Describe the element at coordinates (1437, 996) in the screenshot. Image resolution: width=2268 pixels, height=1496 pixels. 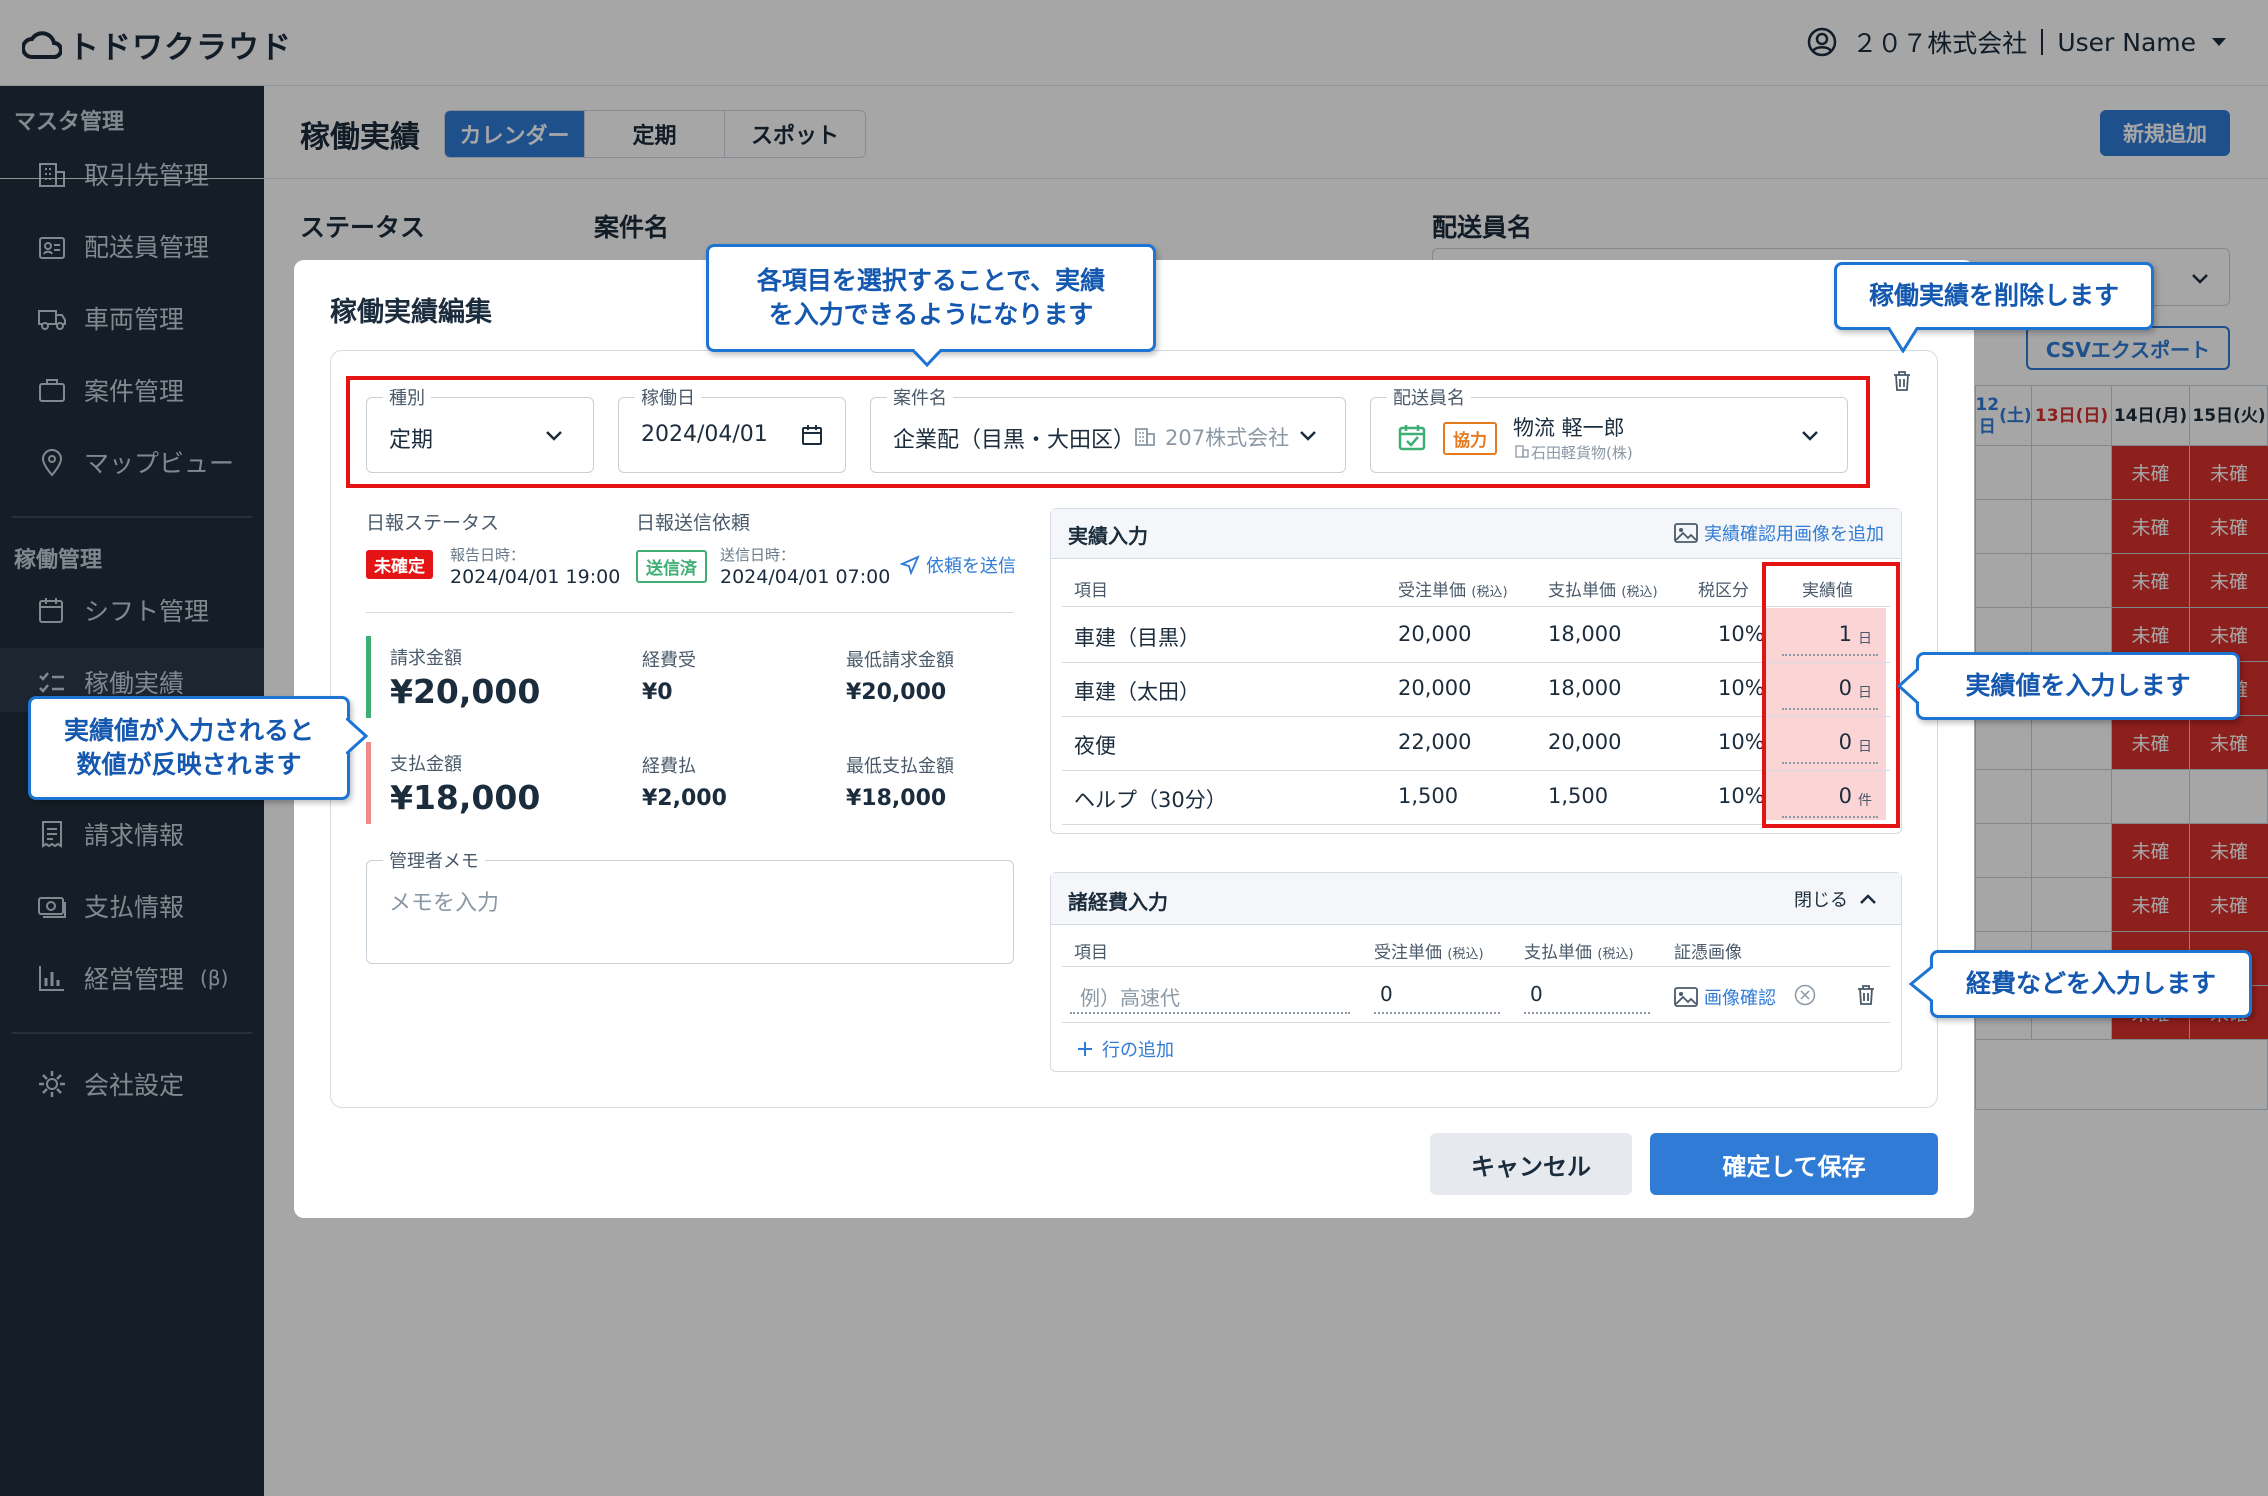
I see `expense-order-input: 0` at that location.